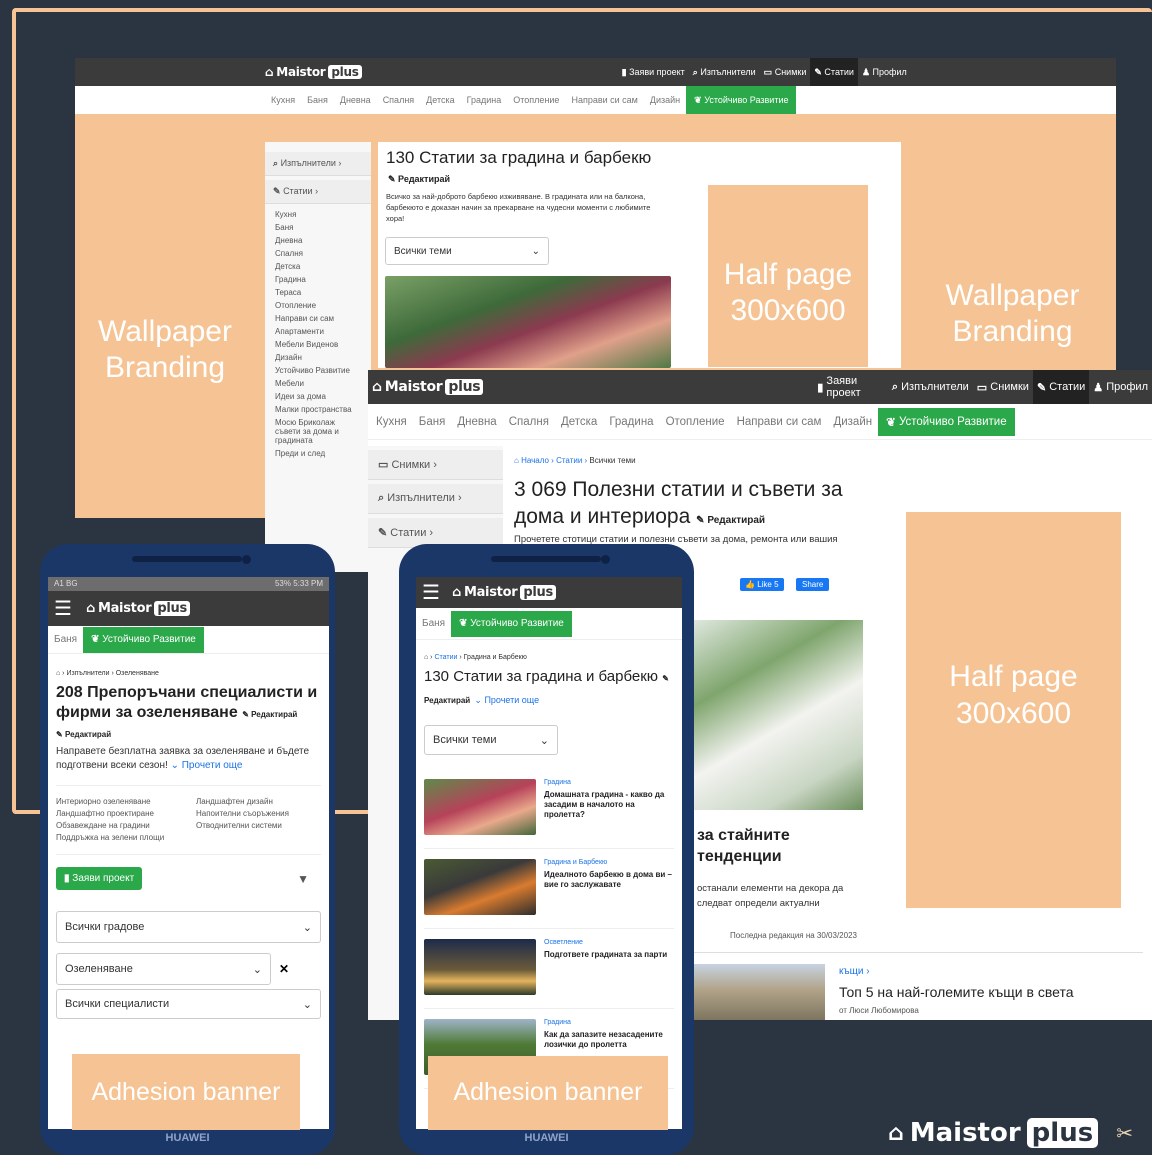 The width and height of the screenshot is (1152, 1155). Describe the element at coordinates (605, 955) in the screenshot. I see `article-title: Подгответе градината за парти` at that location.